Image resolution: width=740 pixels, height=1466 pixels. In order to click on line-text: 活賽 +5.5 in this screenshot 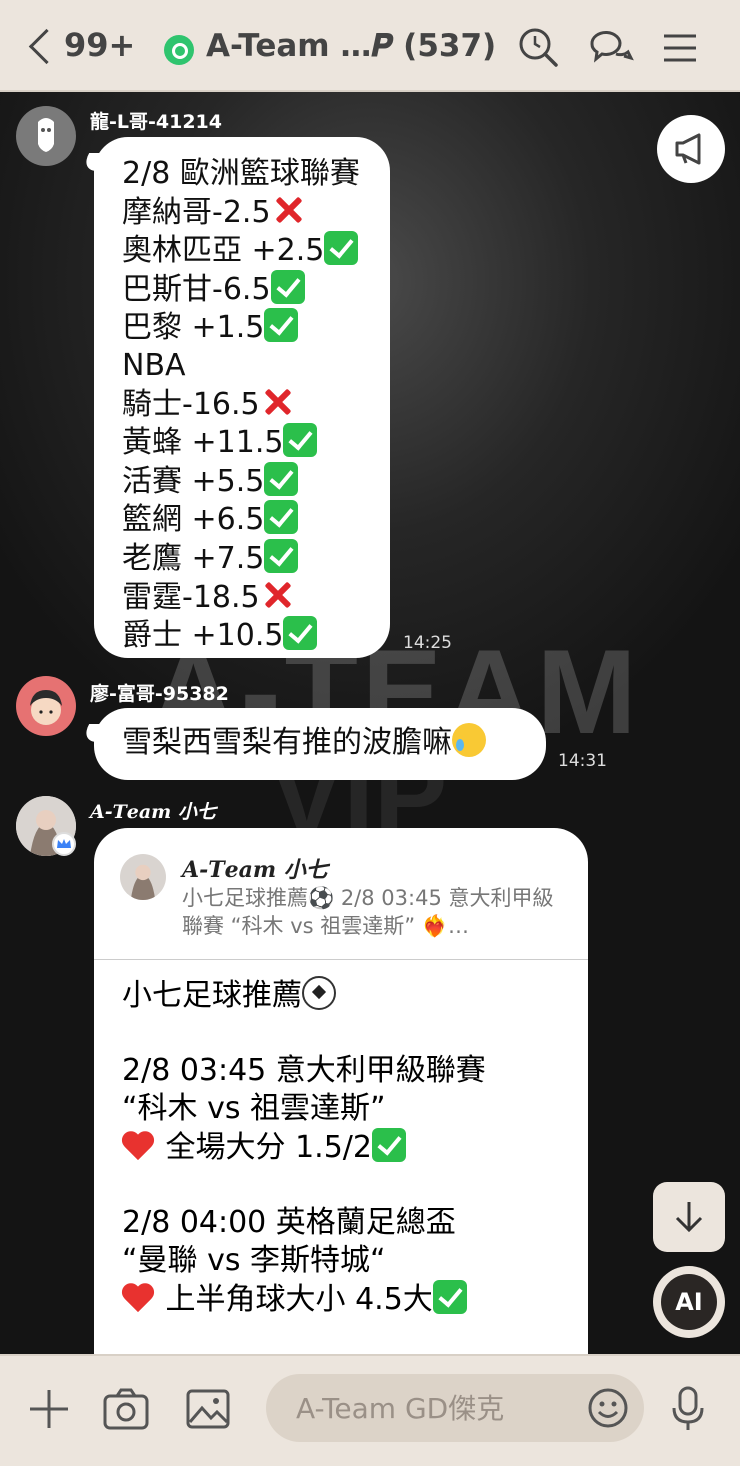, I will do `click(193, 481)`.